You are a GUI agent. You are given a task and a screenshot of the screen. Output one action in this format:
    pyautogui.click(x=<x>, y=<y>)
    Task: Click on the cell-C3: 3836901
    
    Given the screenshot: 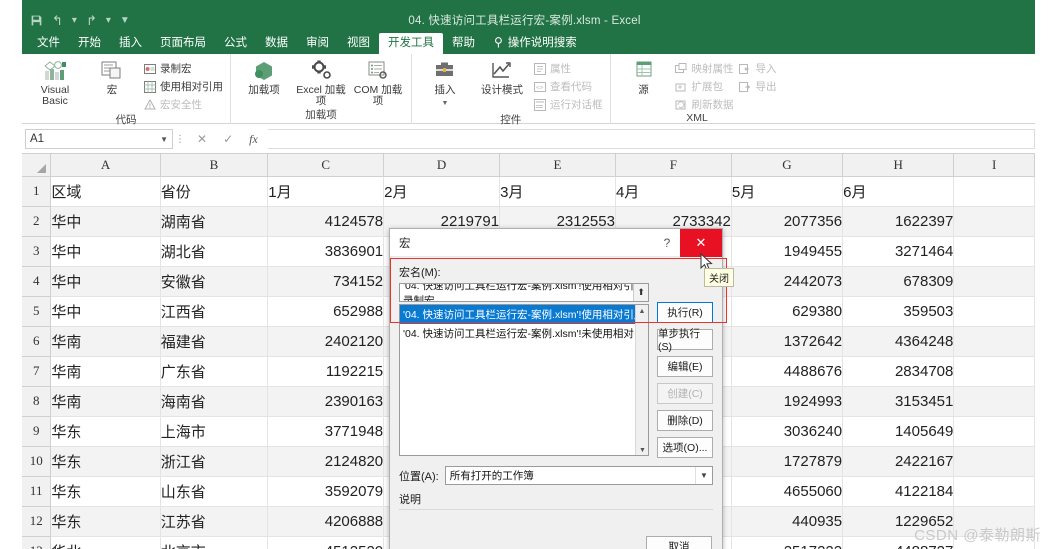 What is the action you would take?
    pyautogui.click(x=326, y=251)
    